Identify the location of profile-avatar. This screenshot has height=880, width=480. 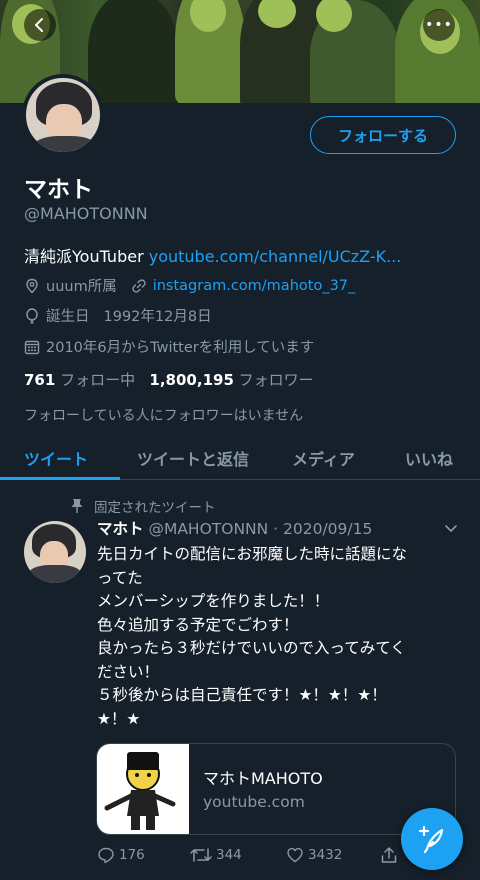
(63, 115).